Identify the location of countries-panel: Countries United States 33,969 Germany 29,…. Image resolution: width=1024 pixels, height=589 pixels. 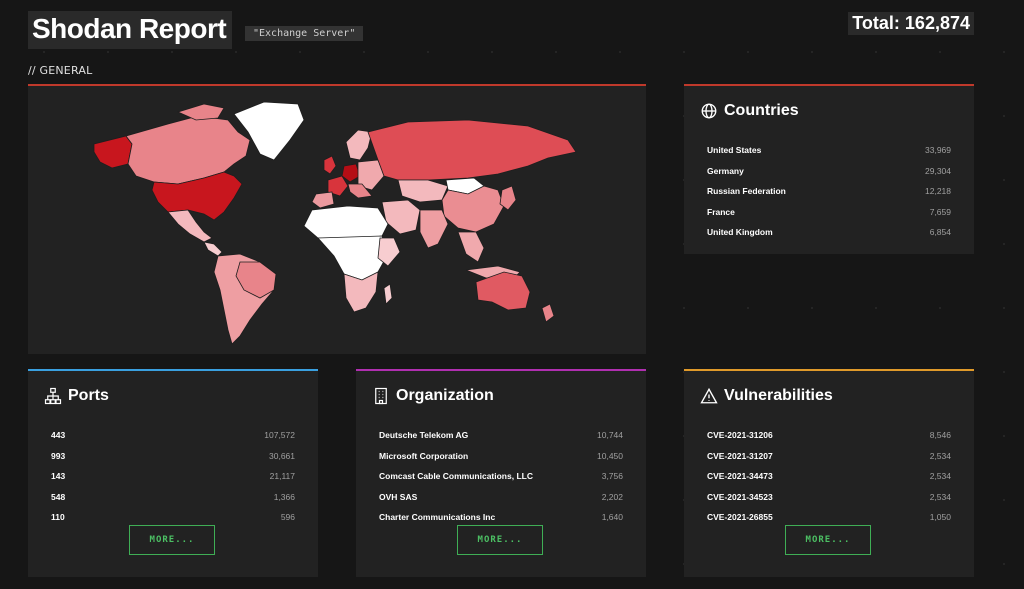
(829, 169).